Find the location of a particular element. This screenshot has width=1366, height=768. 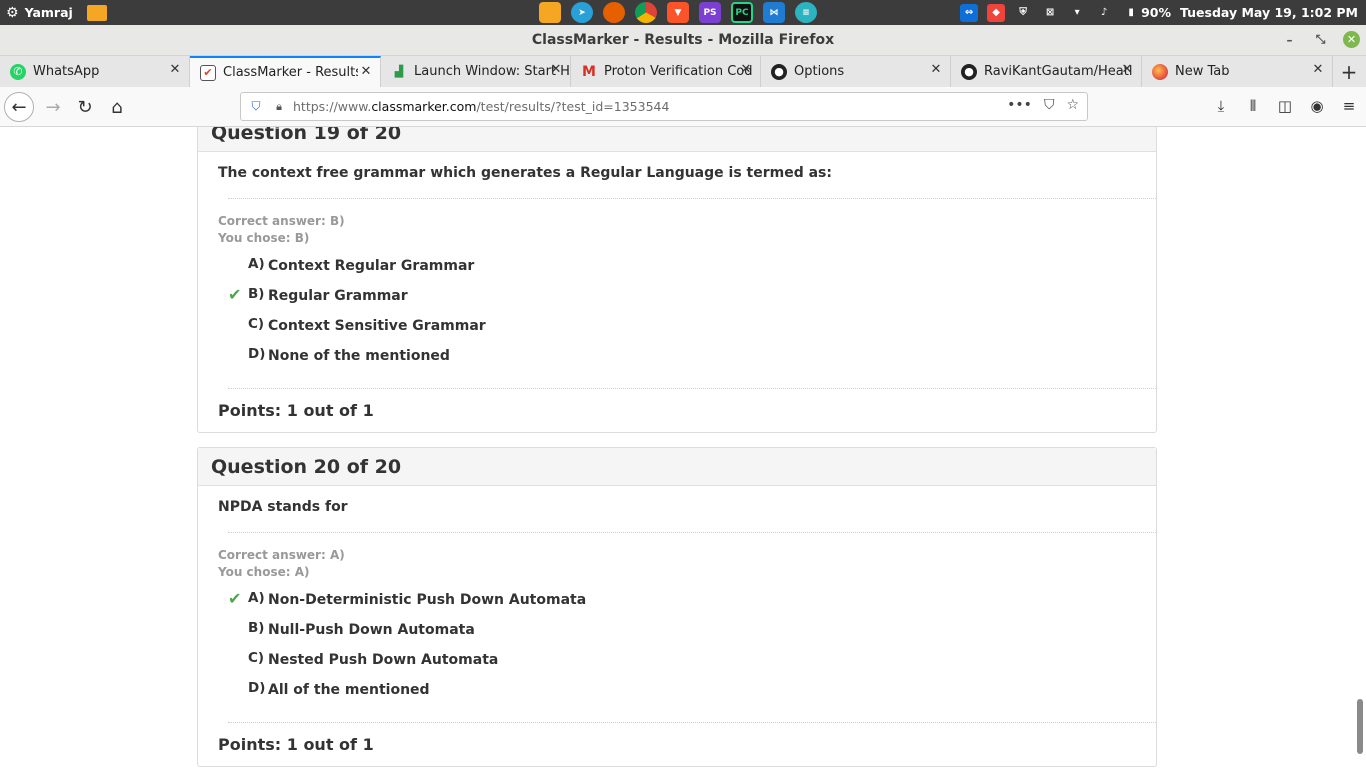

tab-label: New Tab is located at coordinates (1202, 71).